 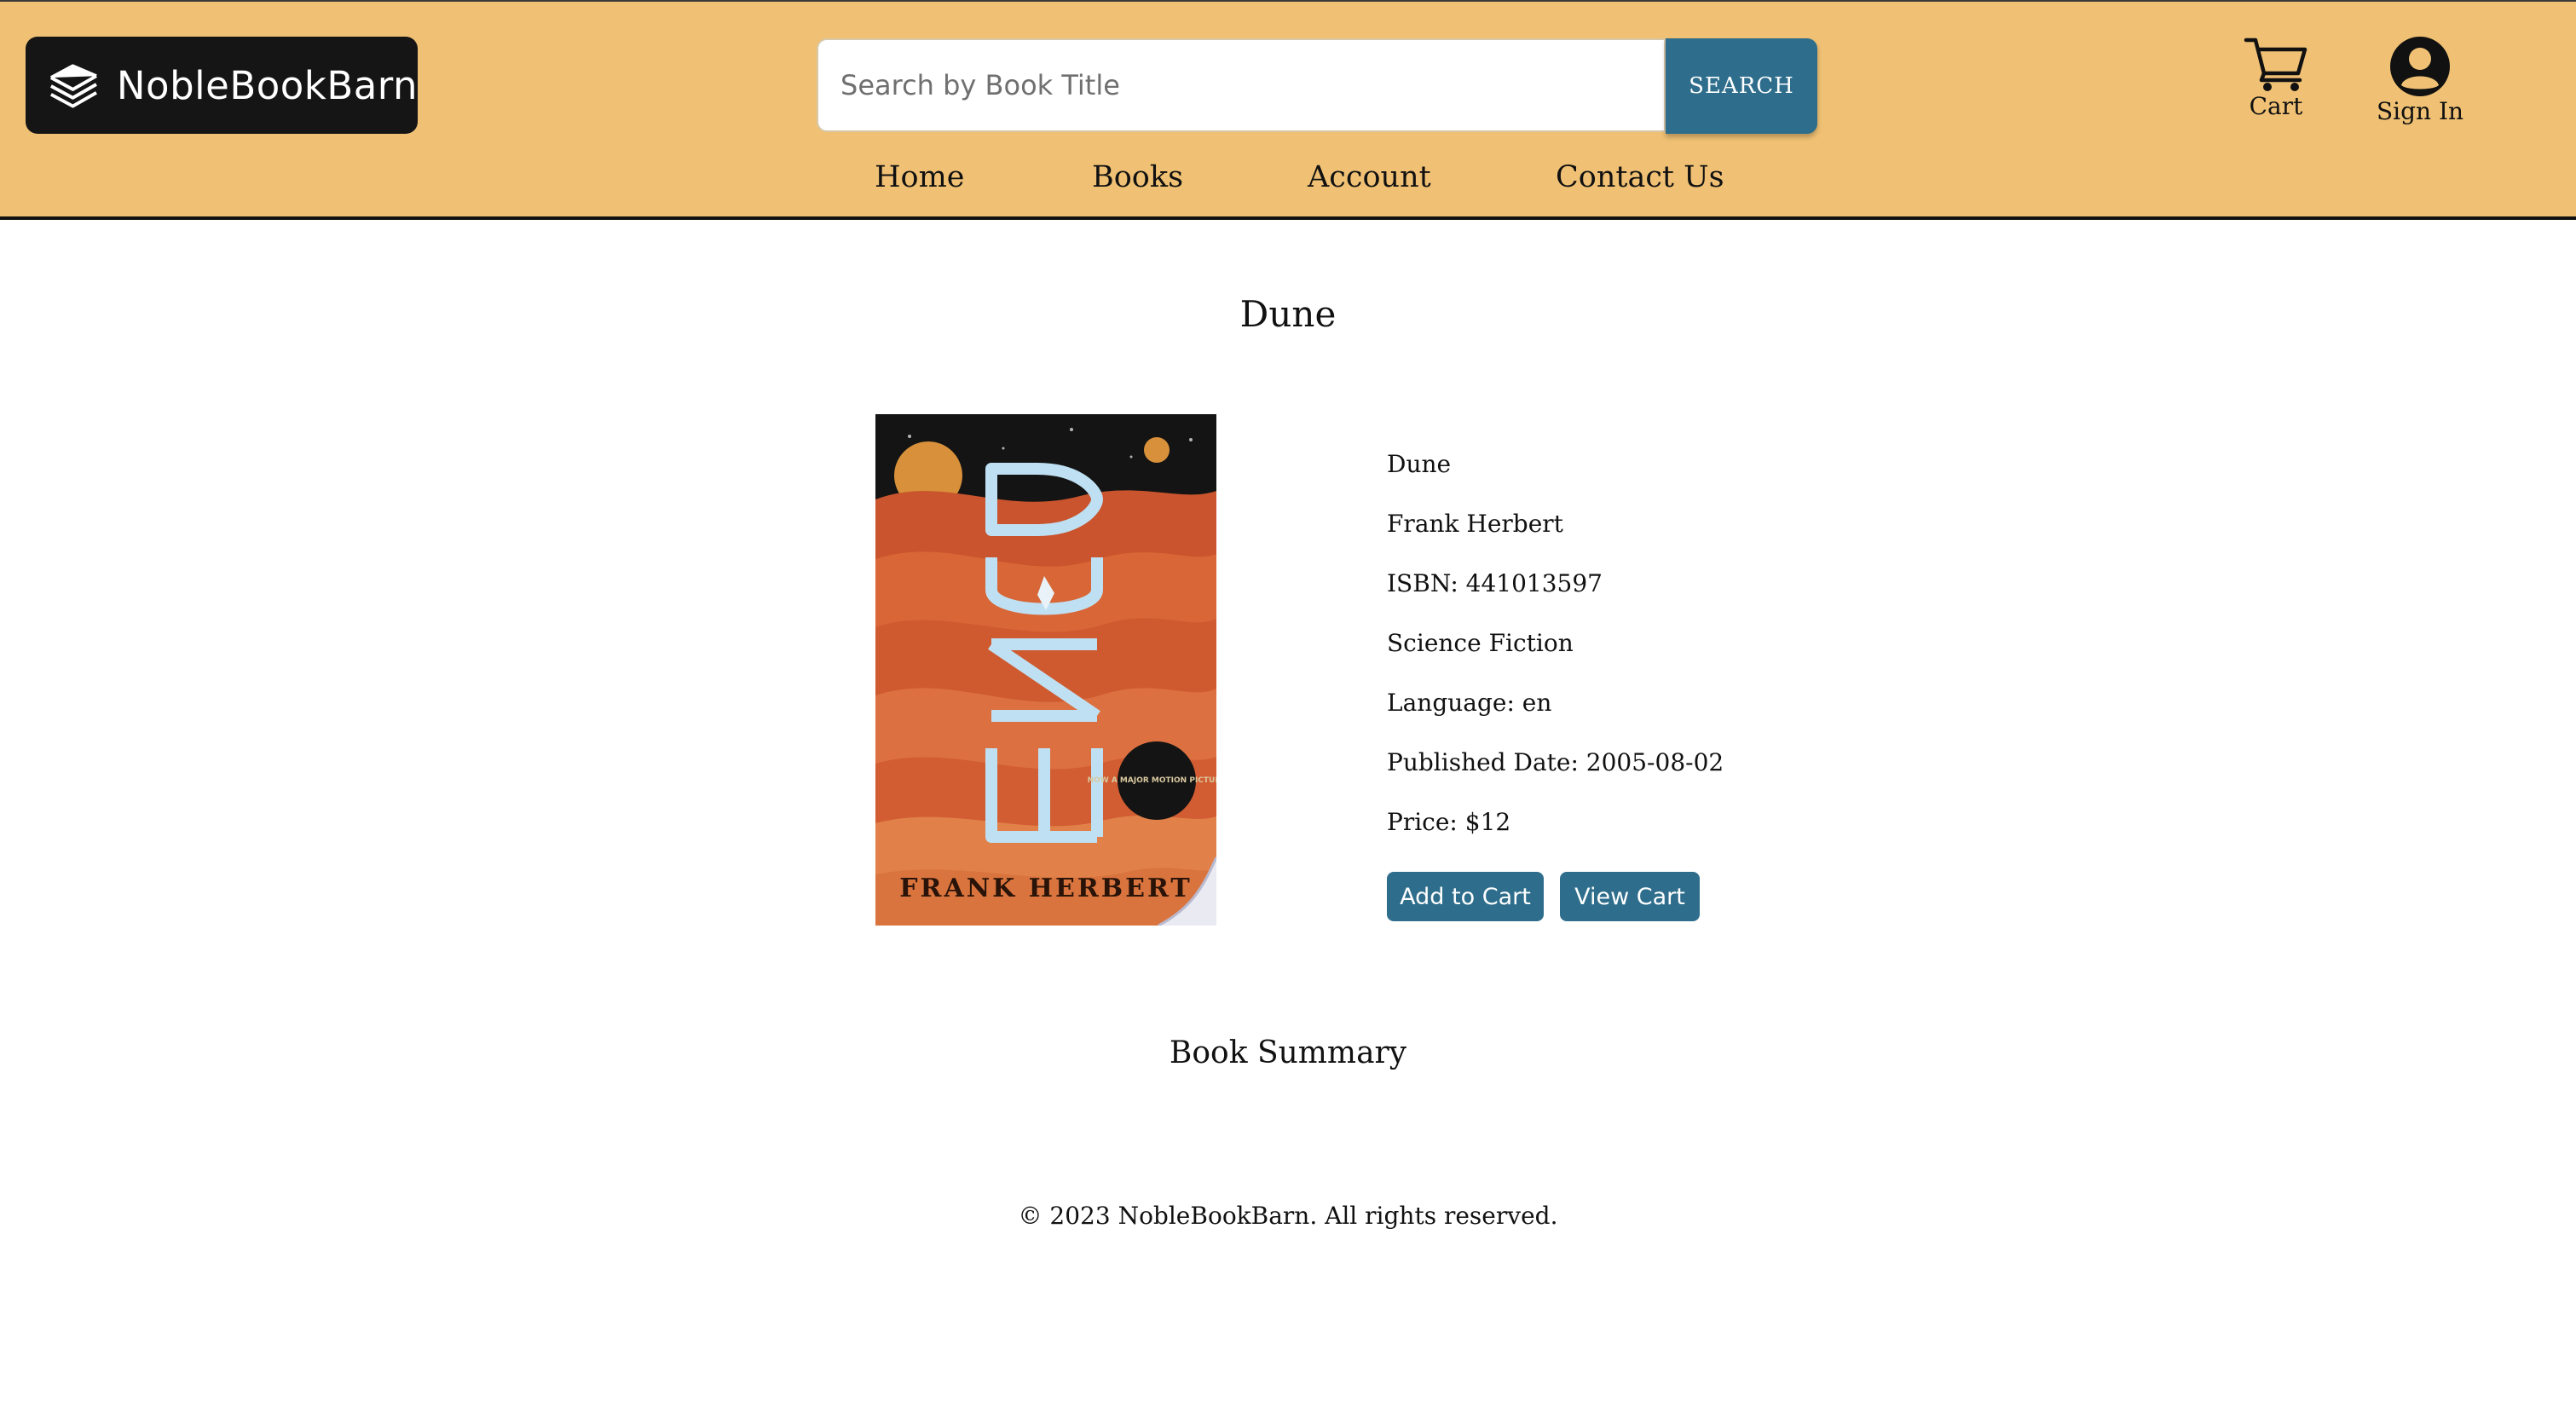 I want to click on site-logo: NobleBookBarn, so click(x=222, y=85).